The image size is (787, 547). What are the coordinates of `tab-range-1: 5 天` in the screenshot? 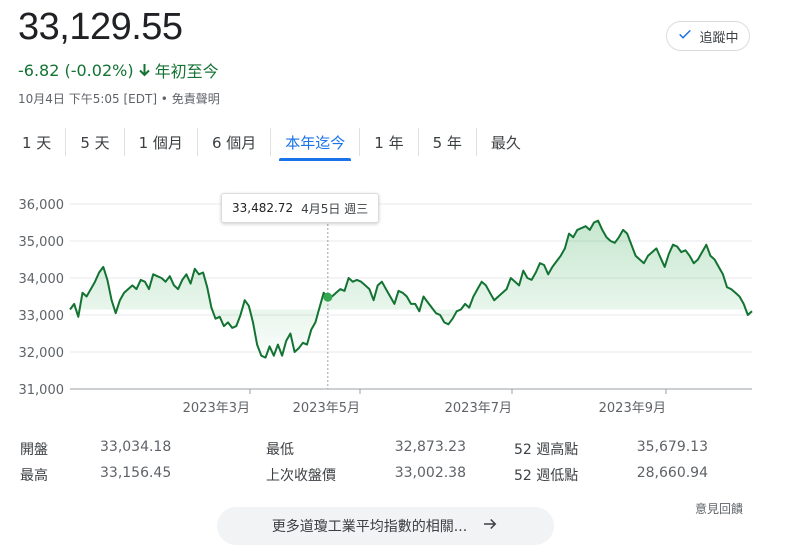 It's located at (95, 142).